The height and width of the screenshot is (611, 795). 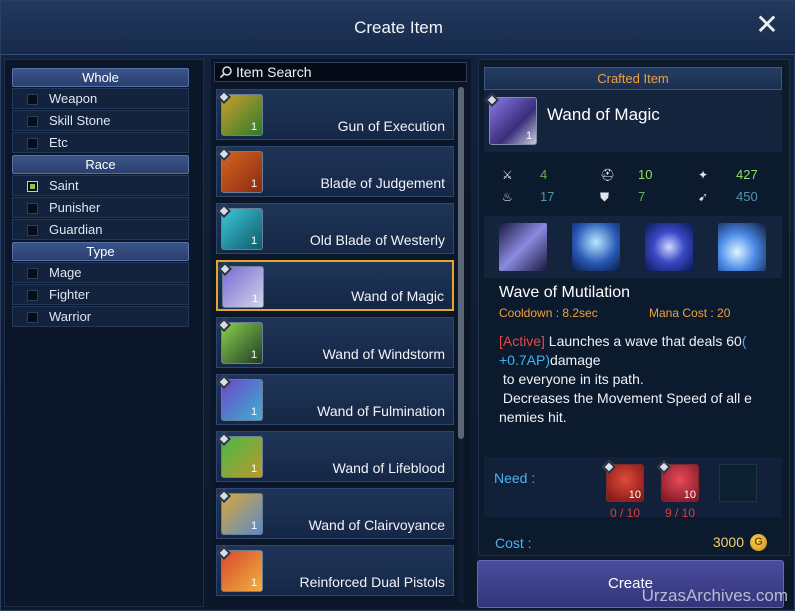 What do you see at coordinates (335, 342) in the screenshot?
I see `item-row-wand-of-windstorm: 1 Wand of Windstorm` at bounding box center [335, 342].